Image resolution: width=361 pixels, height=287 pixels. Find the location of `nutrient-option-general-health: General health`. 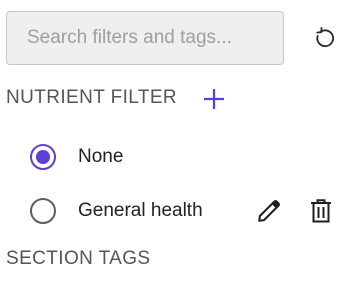

nutrient-option-general-health: General health is located at coordinates (115, 211).